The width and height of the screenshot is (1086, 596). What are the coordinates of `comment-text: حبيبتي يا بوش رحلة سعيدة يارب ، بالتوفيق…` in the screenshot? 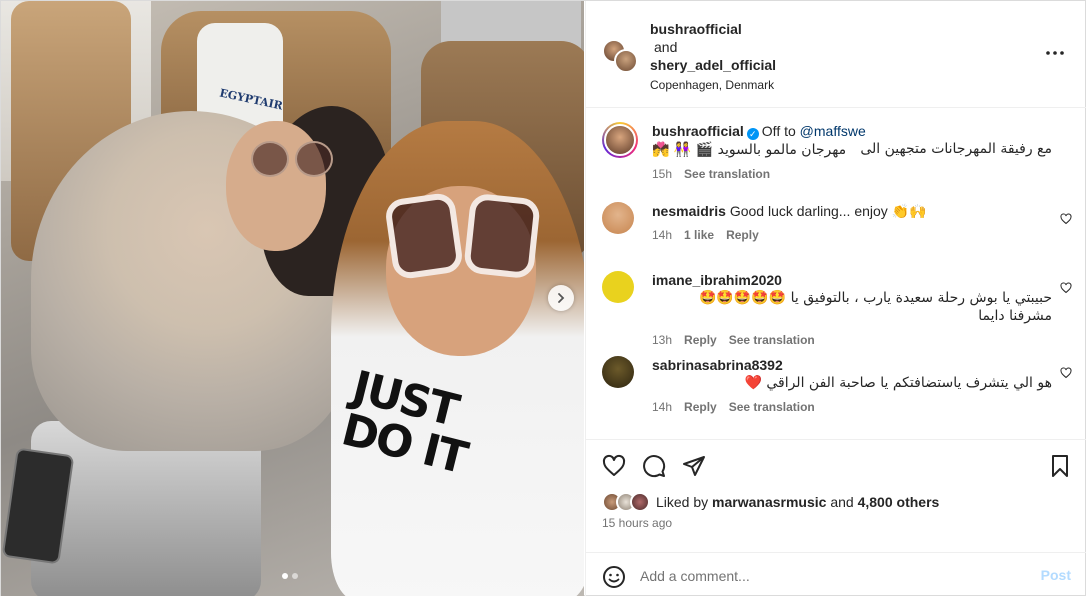 It's located at (875, 307).